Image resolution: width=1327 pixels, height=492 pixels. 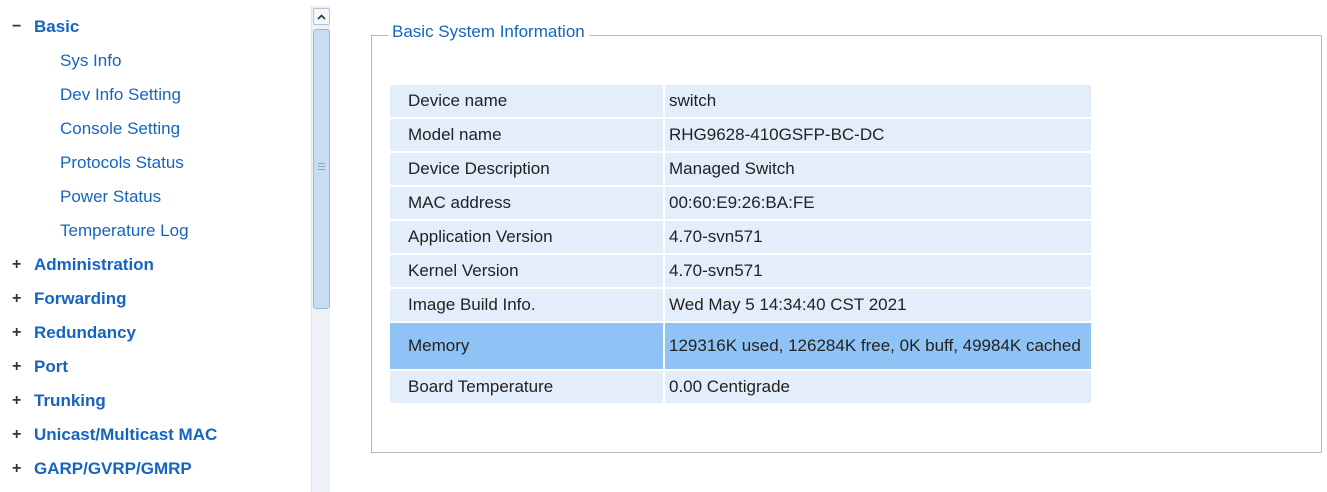 I want to click on nav-item-sys-info: Sys Info, so click(x=114, y=61).